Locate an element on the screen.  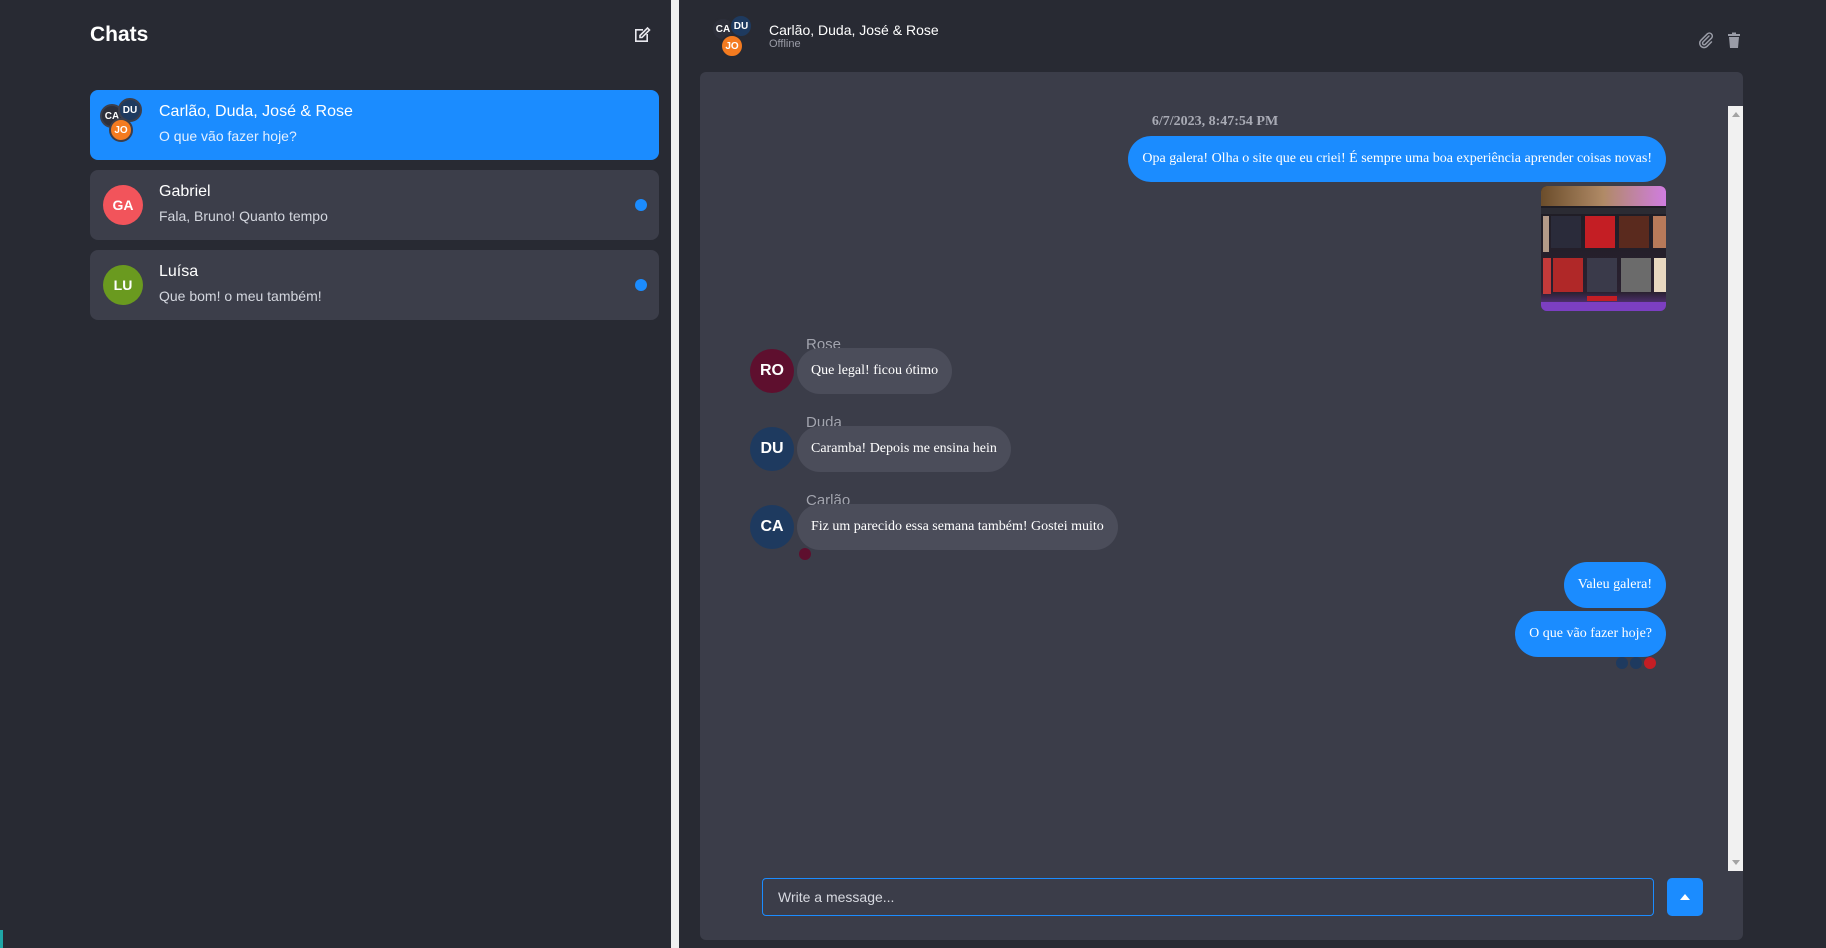
scroll-up-arrow-icon is located at coordinates (1736, 114).